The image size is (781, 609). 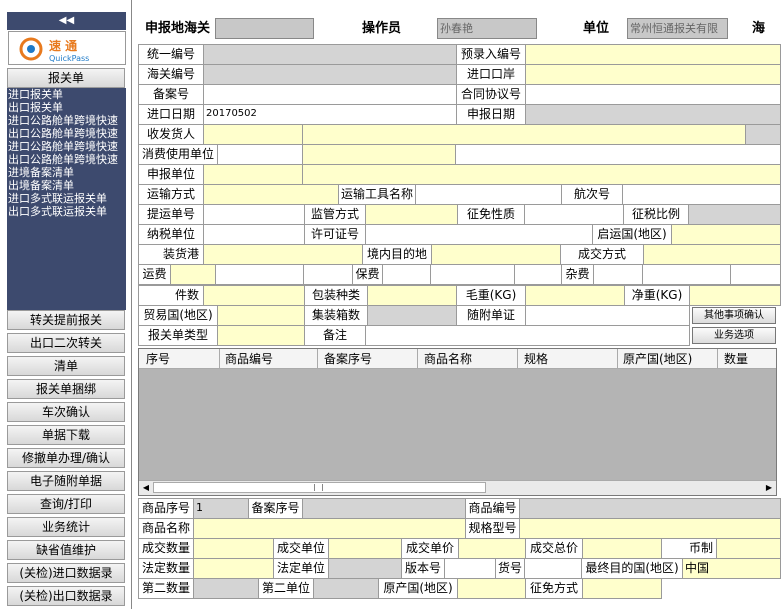 I want to click on insurance-rate-input, so click(x=472, y=274).